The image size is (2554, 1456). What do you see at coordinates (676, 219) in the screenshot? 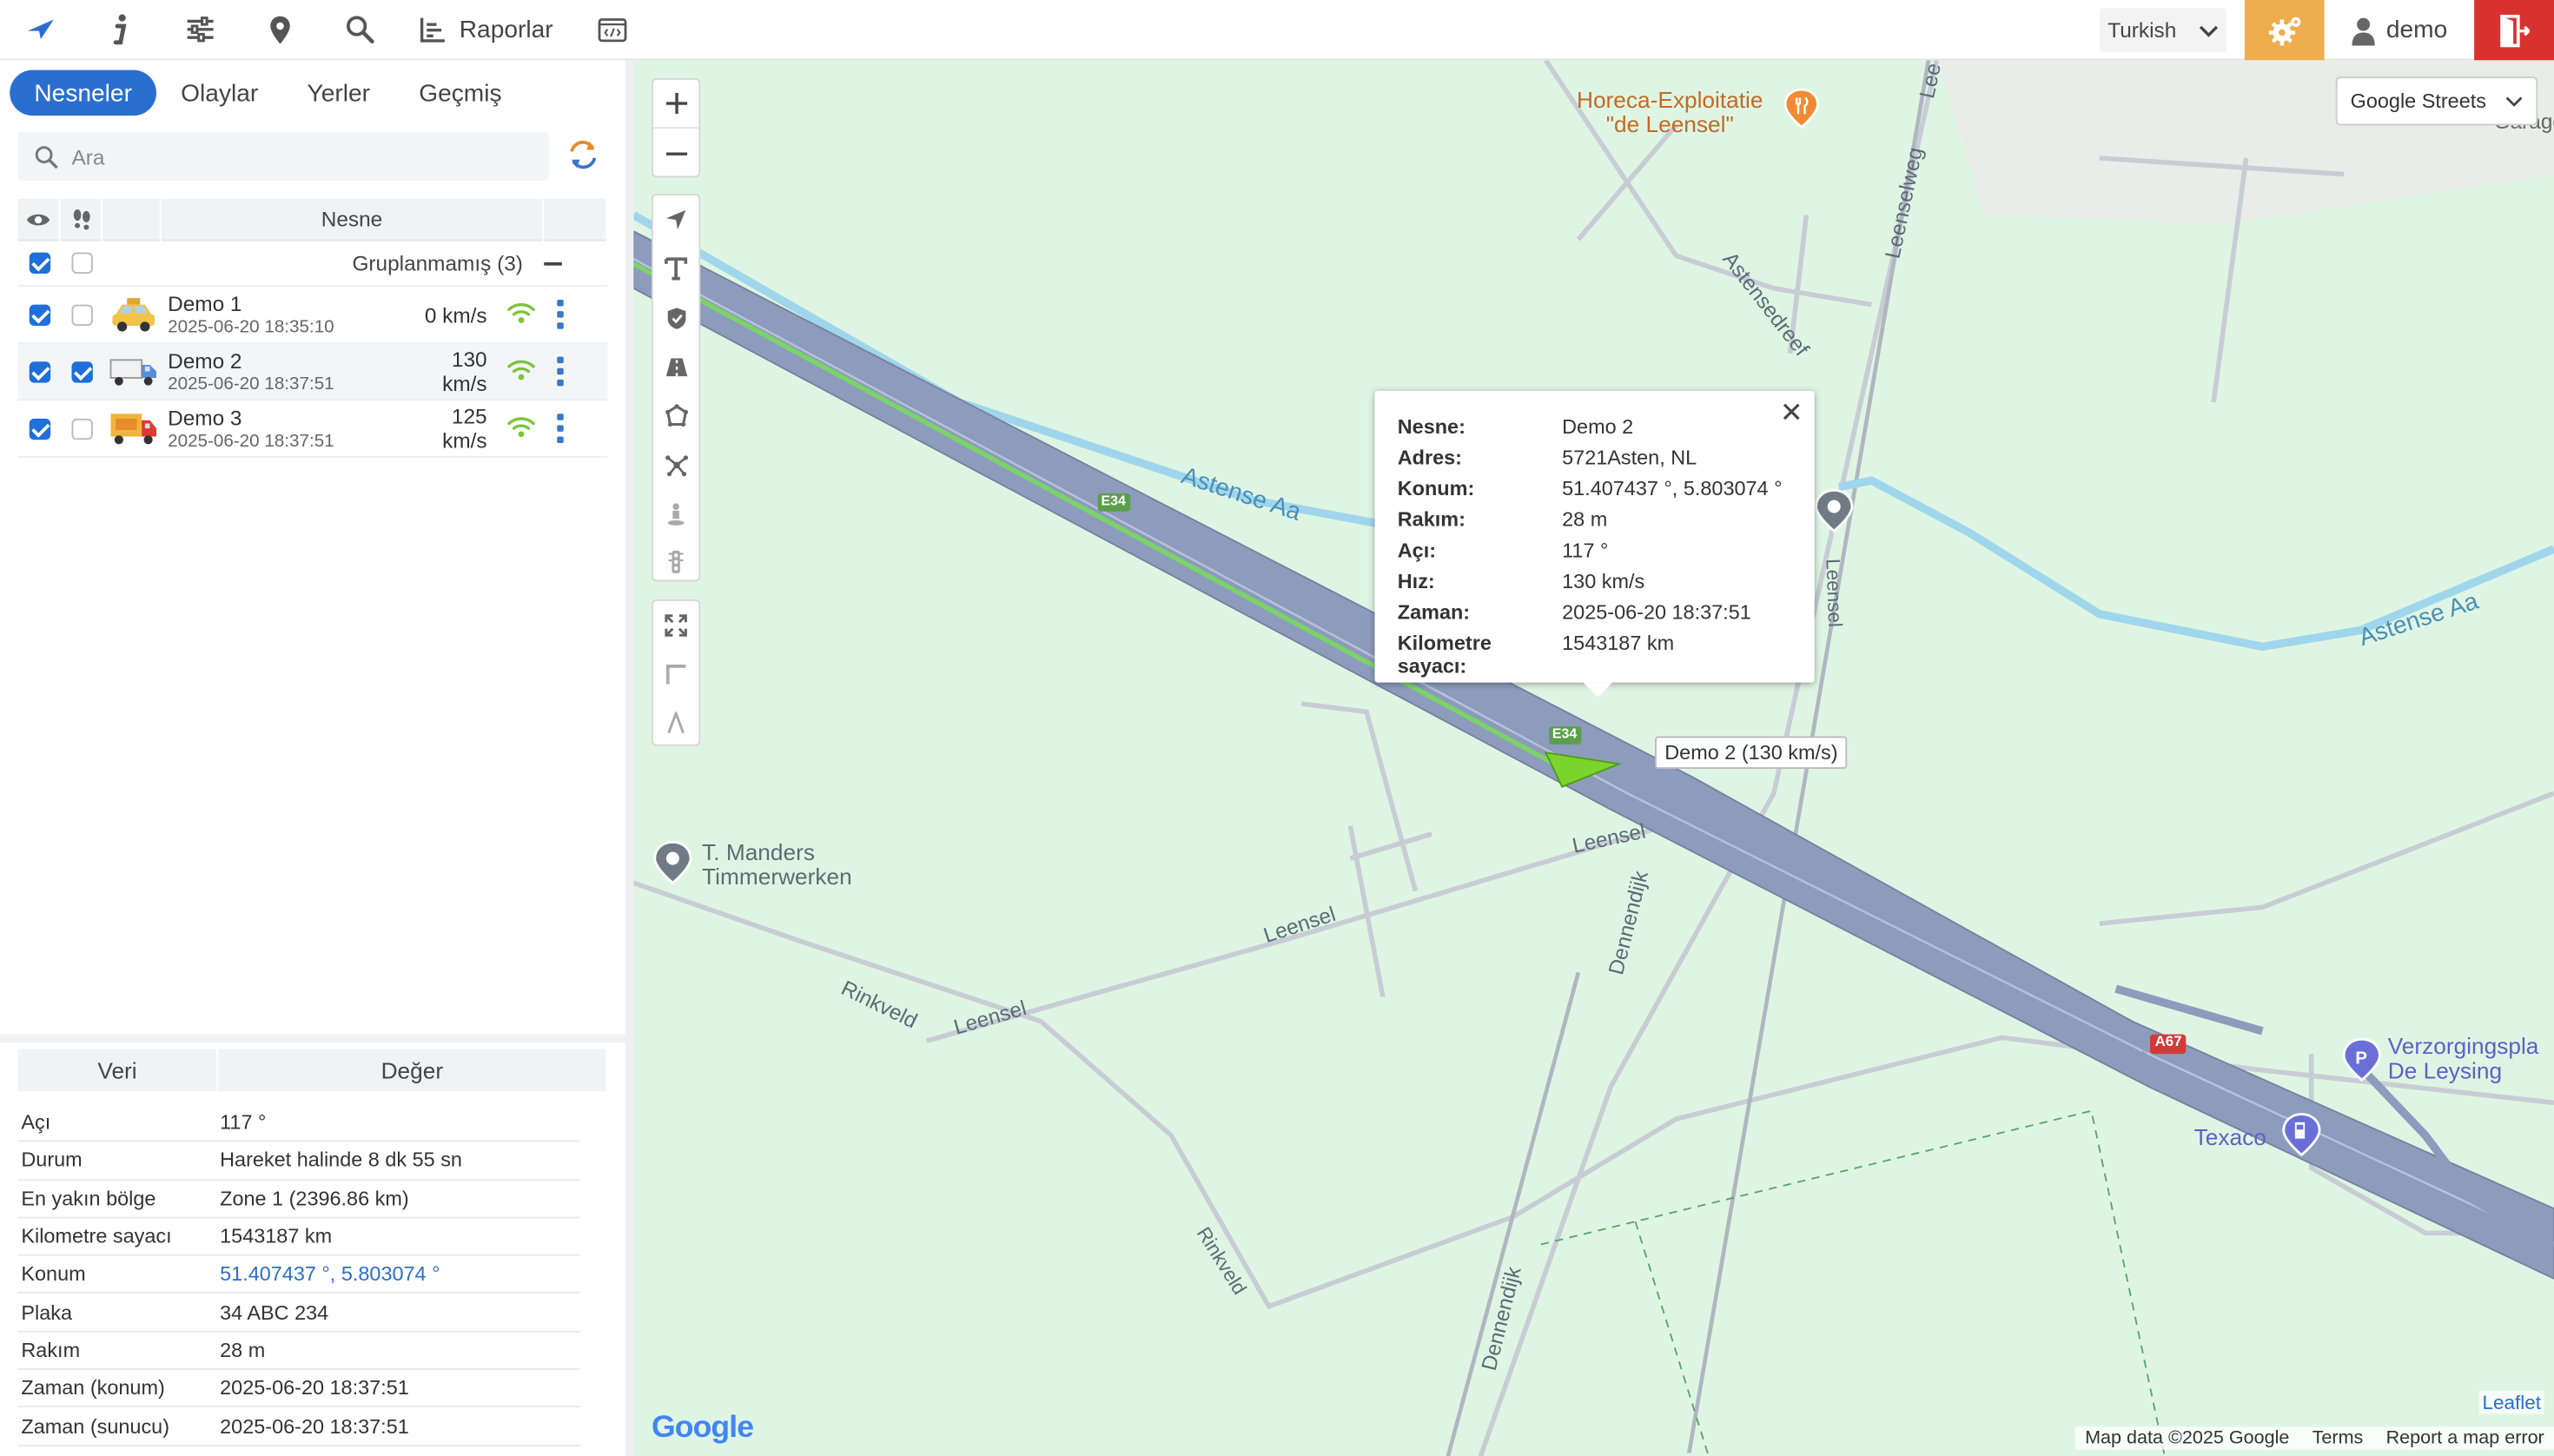
I see `nav-arrow-icon` at bounding box center [676, 219].